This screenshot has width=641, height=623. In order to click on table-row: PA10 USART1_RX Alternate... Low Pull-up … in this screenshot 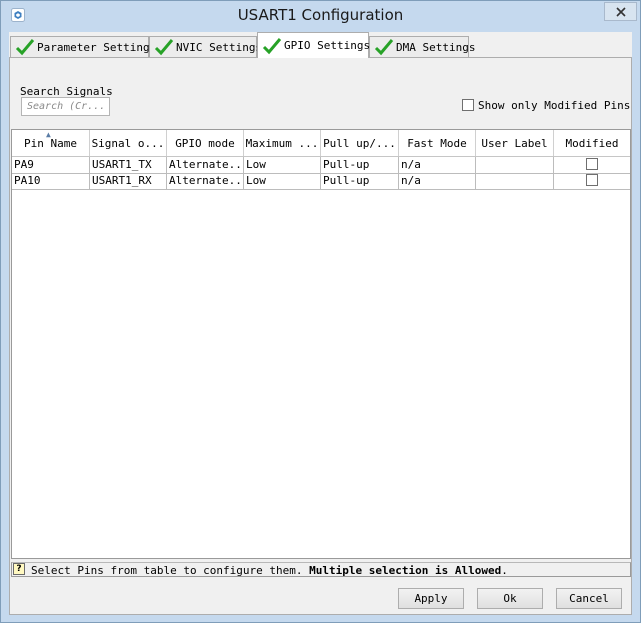, I will do `click(321, 181)`.